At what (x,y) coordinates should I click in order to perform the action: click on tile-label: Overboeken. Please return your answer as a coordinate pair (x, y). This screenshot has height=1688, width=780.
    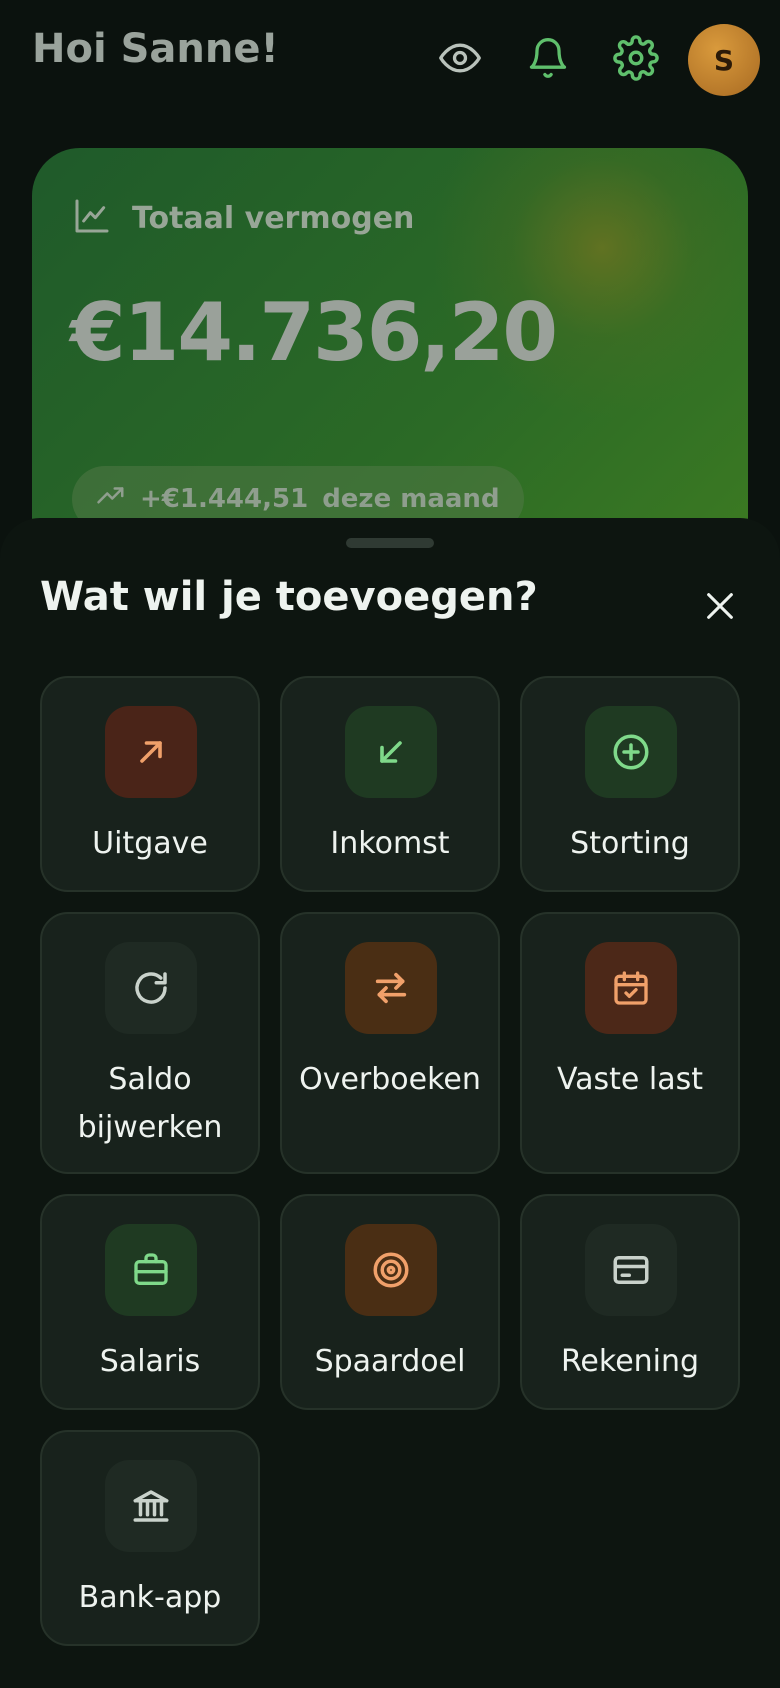
    Looking at the image, I should click on (390, 1079).